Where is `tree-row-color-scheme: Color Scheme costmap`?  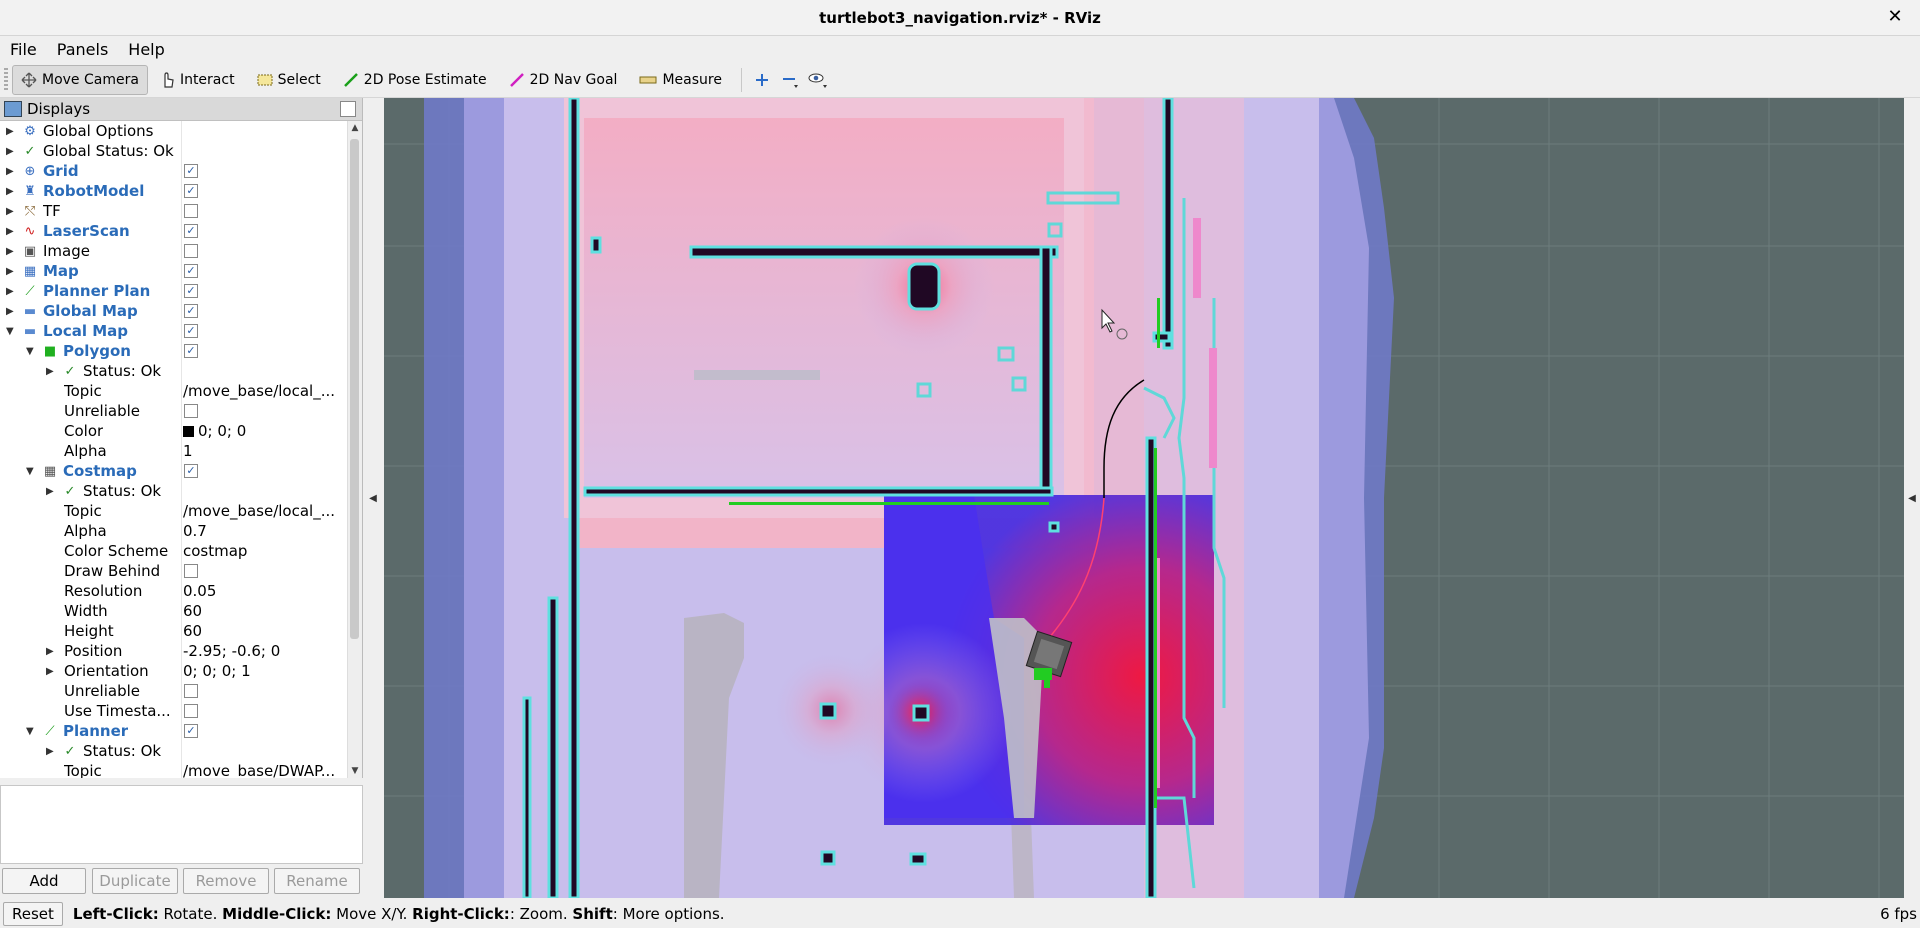
tree-row-color-scheme: Color Scheme costmap is located at coordinates (173, 551).